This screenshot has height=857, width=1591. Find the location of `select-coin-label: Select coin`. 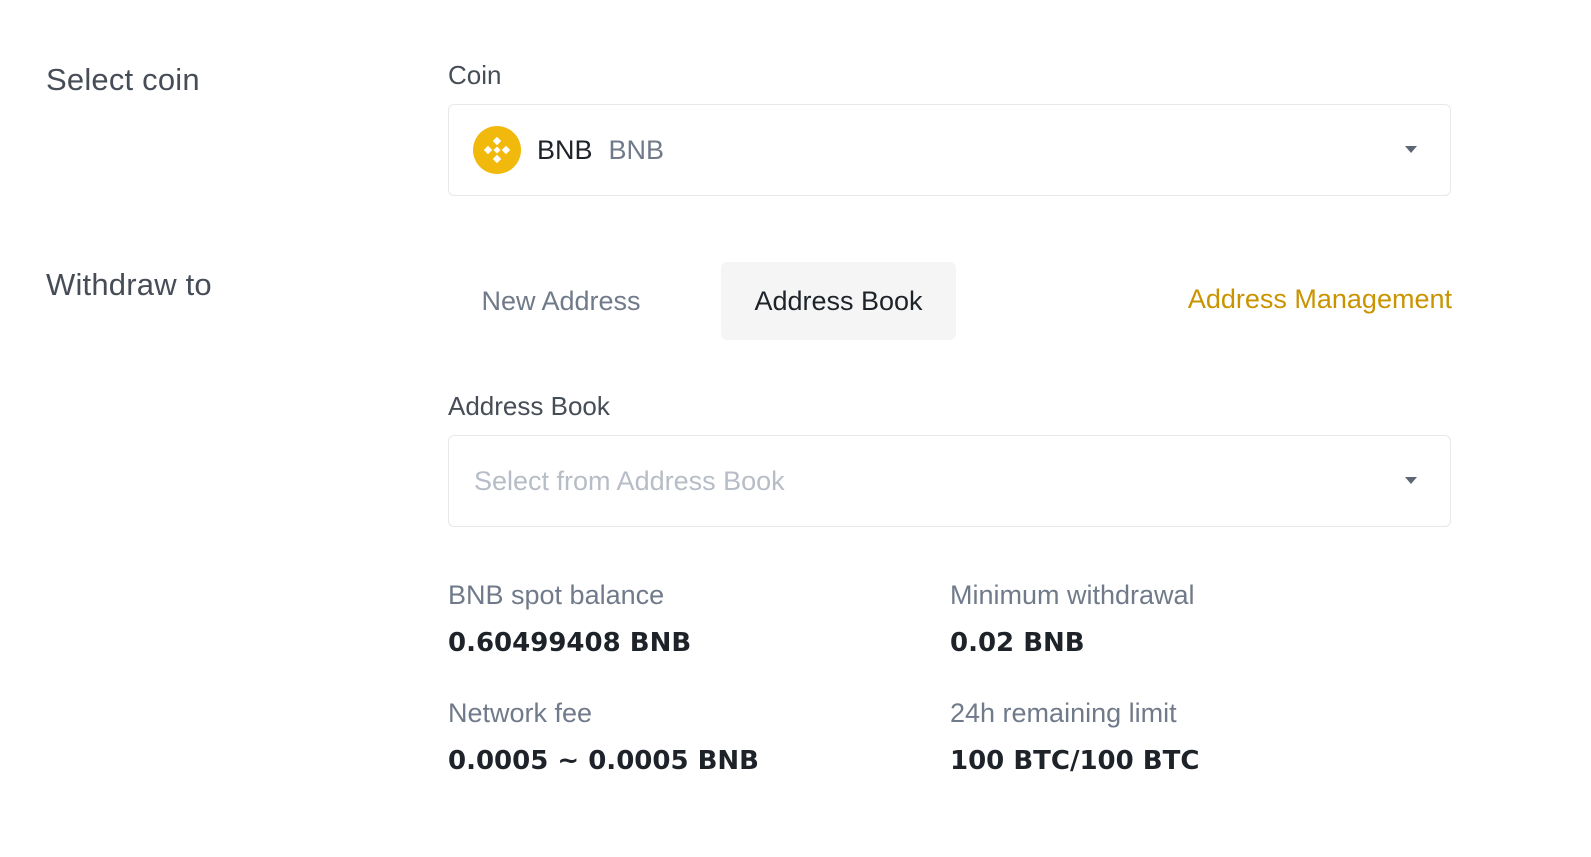

select-coin-label: Select coin is located at coordinates (123, 79).